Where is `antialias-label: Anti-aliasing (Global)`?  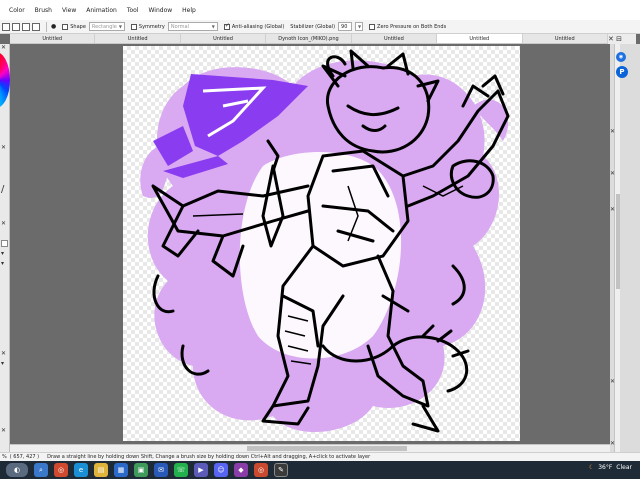 antialias-label: Anti-aliasing (Global) is located at coordinates (258, 26).